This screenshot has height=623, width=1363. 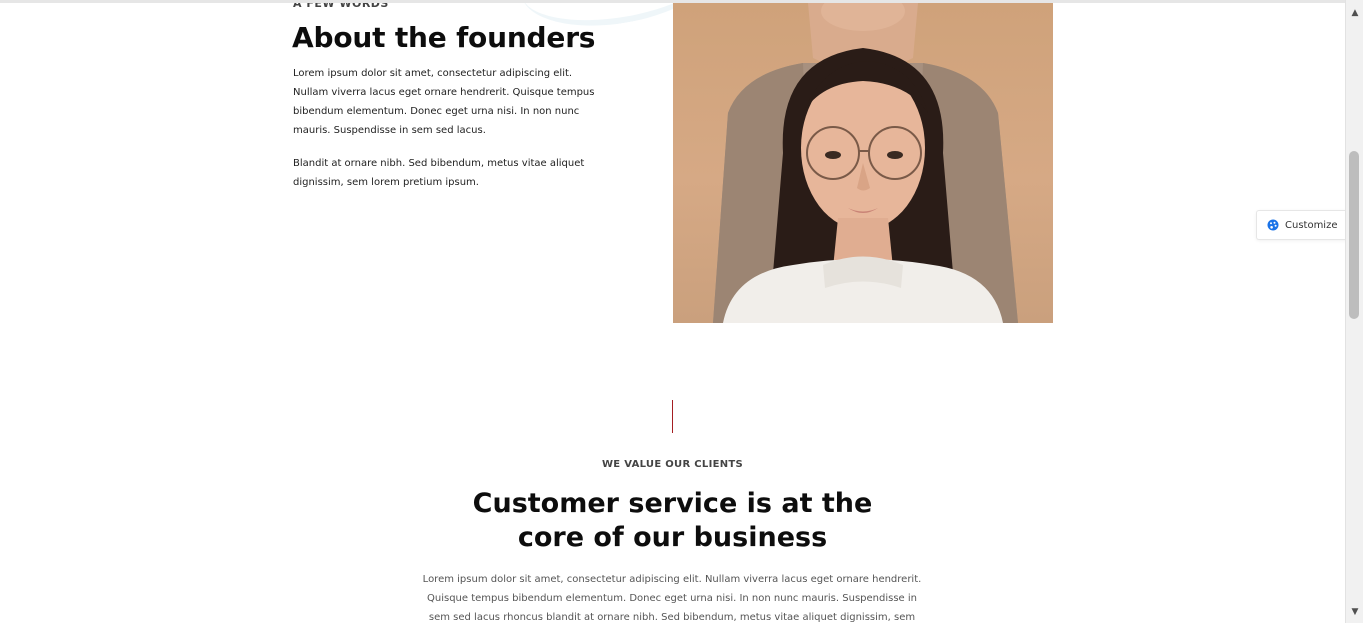 I want to click on founders-photo-illustration, so click(x=865, y=163).